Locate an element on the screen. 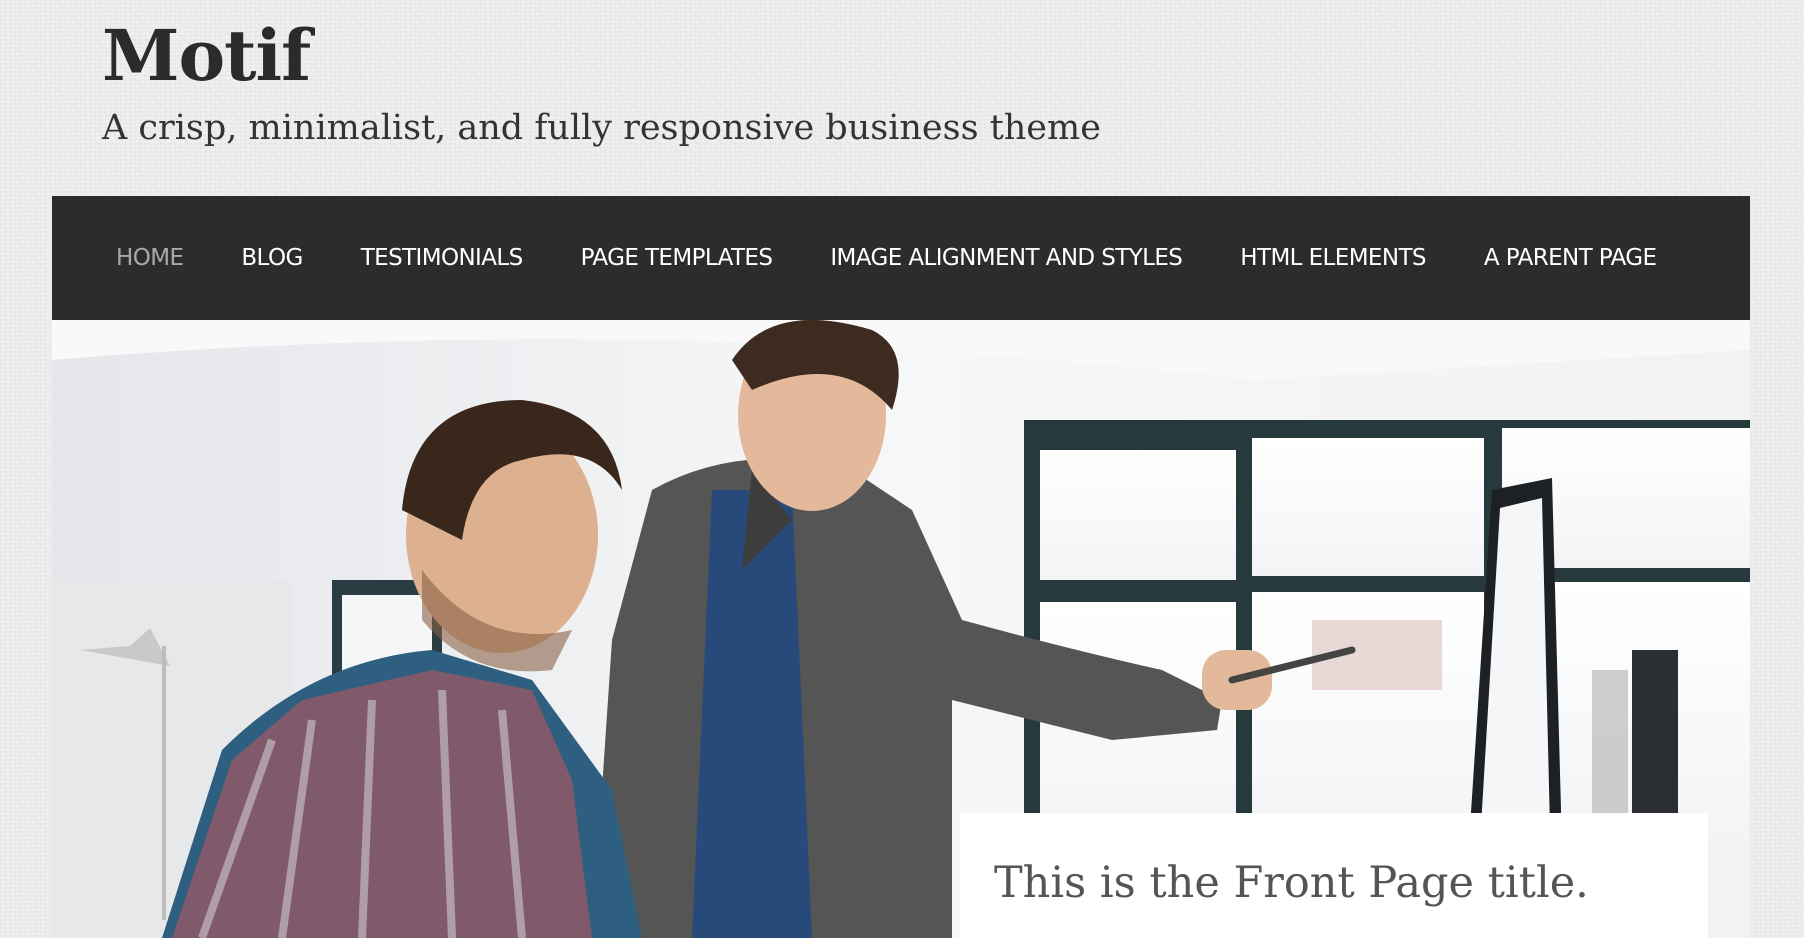 This screenshot has height=938, width=1804. nav-item-testimonials: Testimonials is located at coordinates (442, 258).